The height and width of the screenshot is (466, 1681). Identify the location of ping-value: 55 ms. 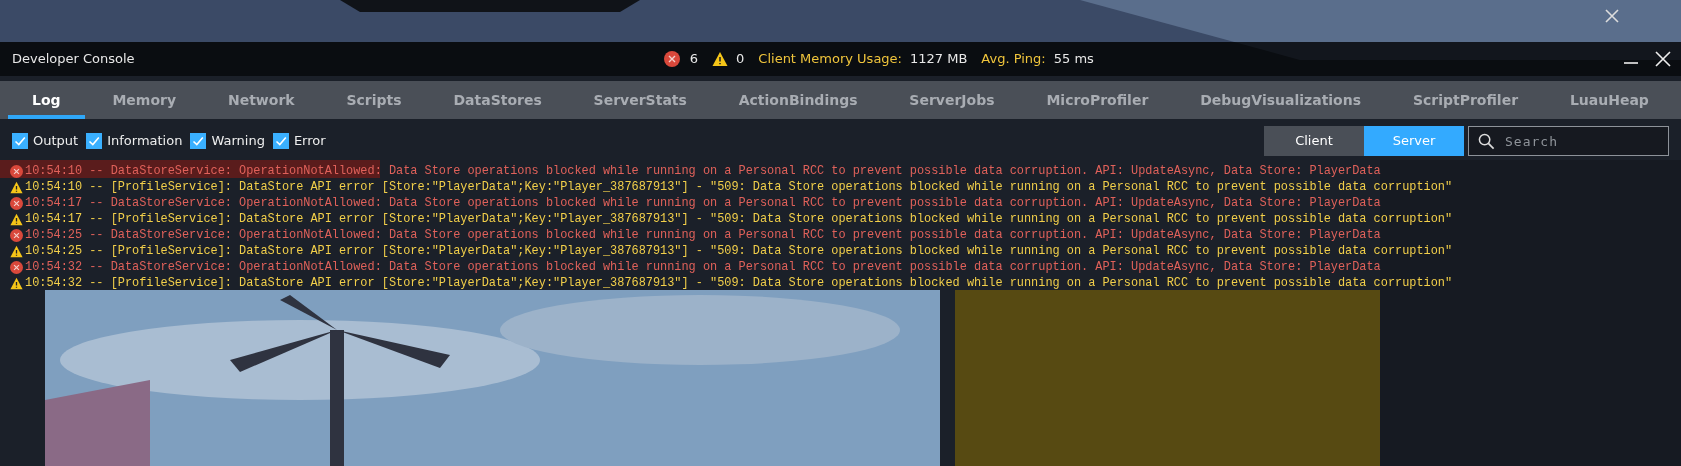
(1073, 59).